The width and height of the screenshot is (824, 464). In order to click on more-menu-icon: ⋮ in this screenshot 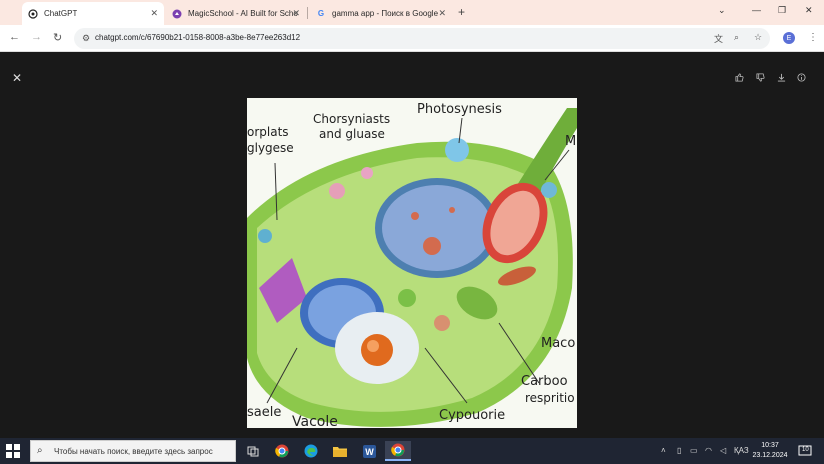, I will do `click(813, 37)`.